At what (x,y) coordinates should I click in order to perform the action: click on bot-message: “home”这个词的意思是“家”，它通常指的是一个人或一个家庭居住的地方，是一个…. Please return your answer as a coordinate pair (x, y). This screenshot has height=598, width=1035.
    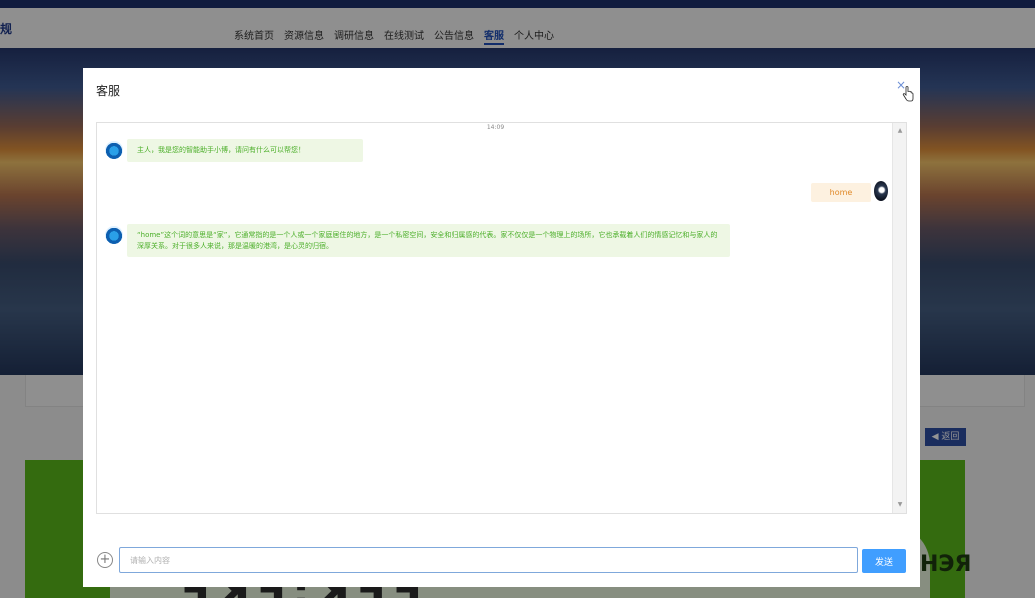
    Looking at the image, I should click on (428, 240).